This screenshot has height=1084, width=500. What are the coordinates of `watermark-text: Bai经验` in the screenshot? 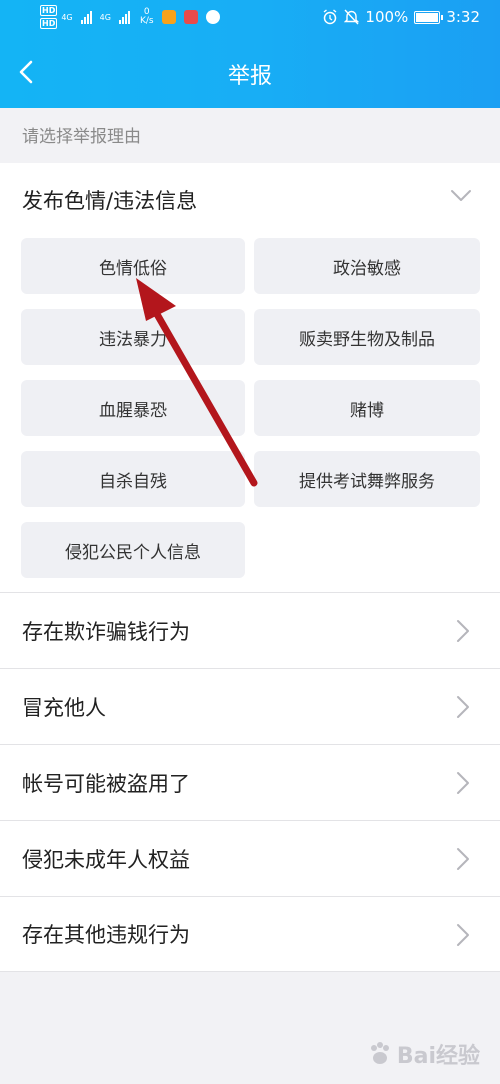 It's located at (438, 1056).